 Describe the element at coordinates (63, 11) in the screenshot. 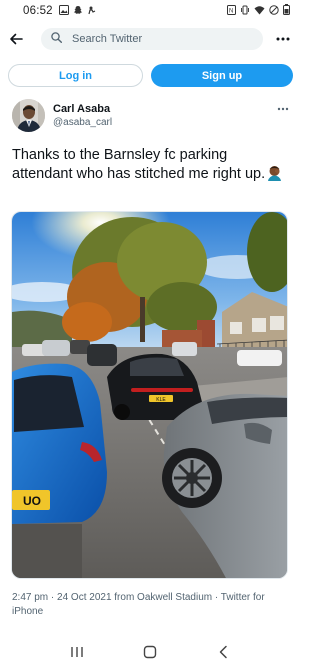

I see `image-icon` at that location.